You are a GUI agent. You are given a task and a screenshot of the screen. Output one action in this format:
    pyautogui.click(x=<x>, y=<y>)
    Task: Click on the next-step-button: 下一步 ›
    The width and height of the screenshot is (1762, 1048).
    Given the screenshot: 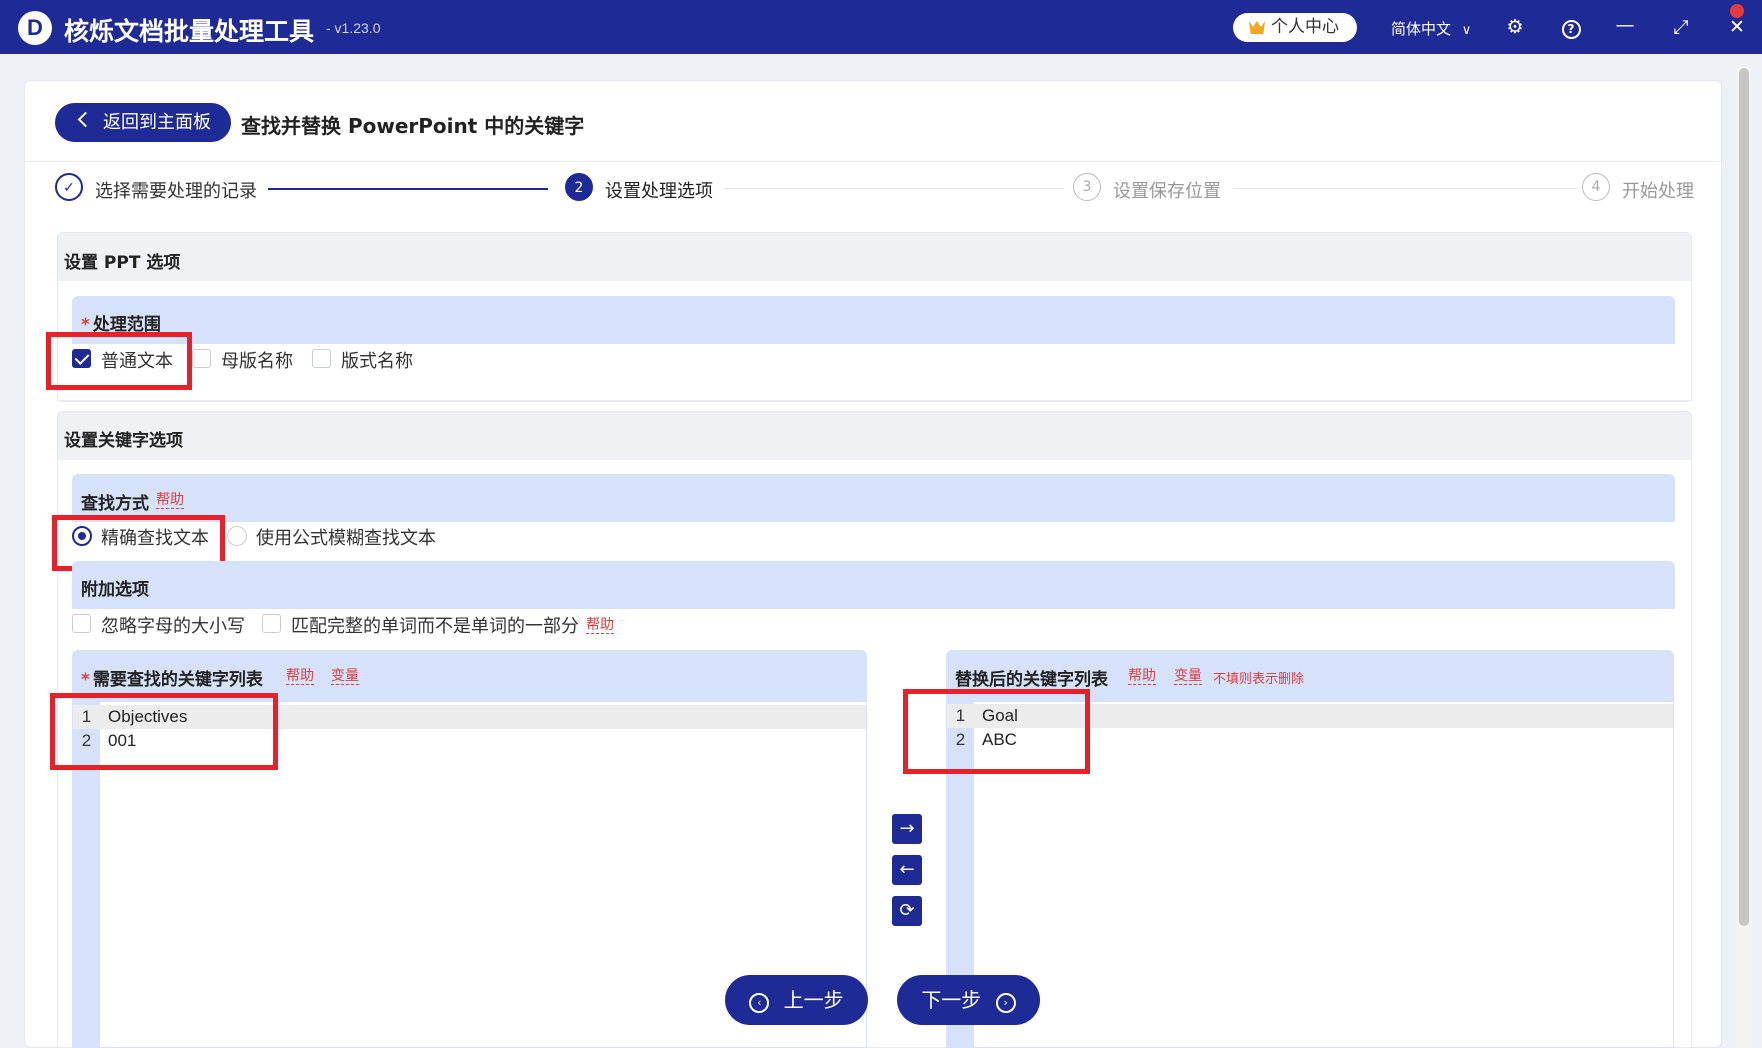 What is the action you would take?
    pyautogui.click(x=968, y=1000)
    